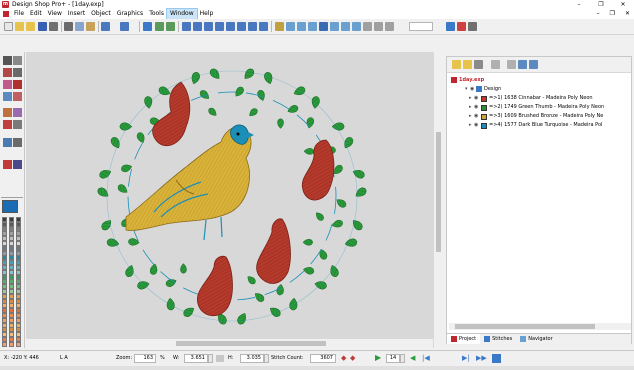  I want to click on menu-file: File, so click(19, 14).